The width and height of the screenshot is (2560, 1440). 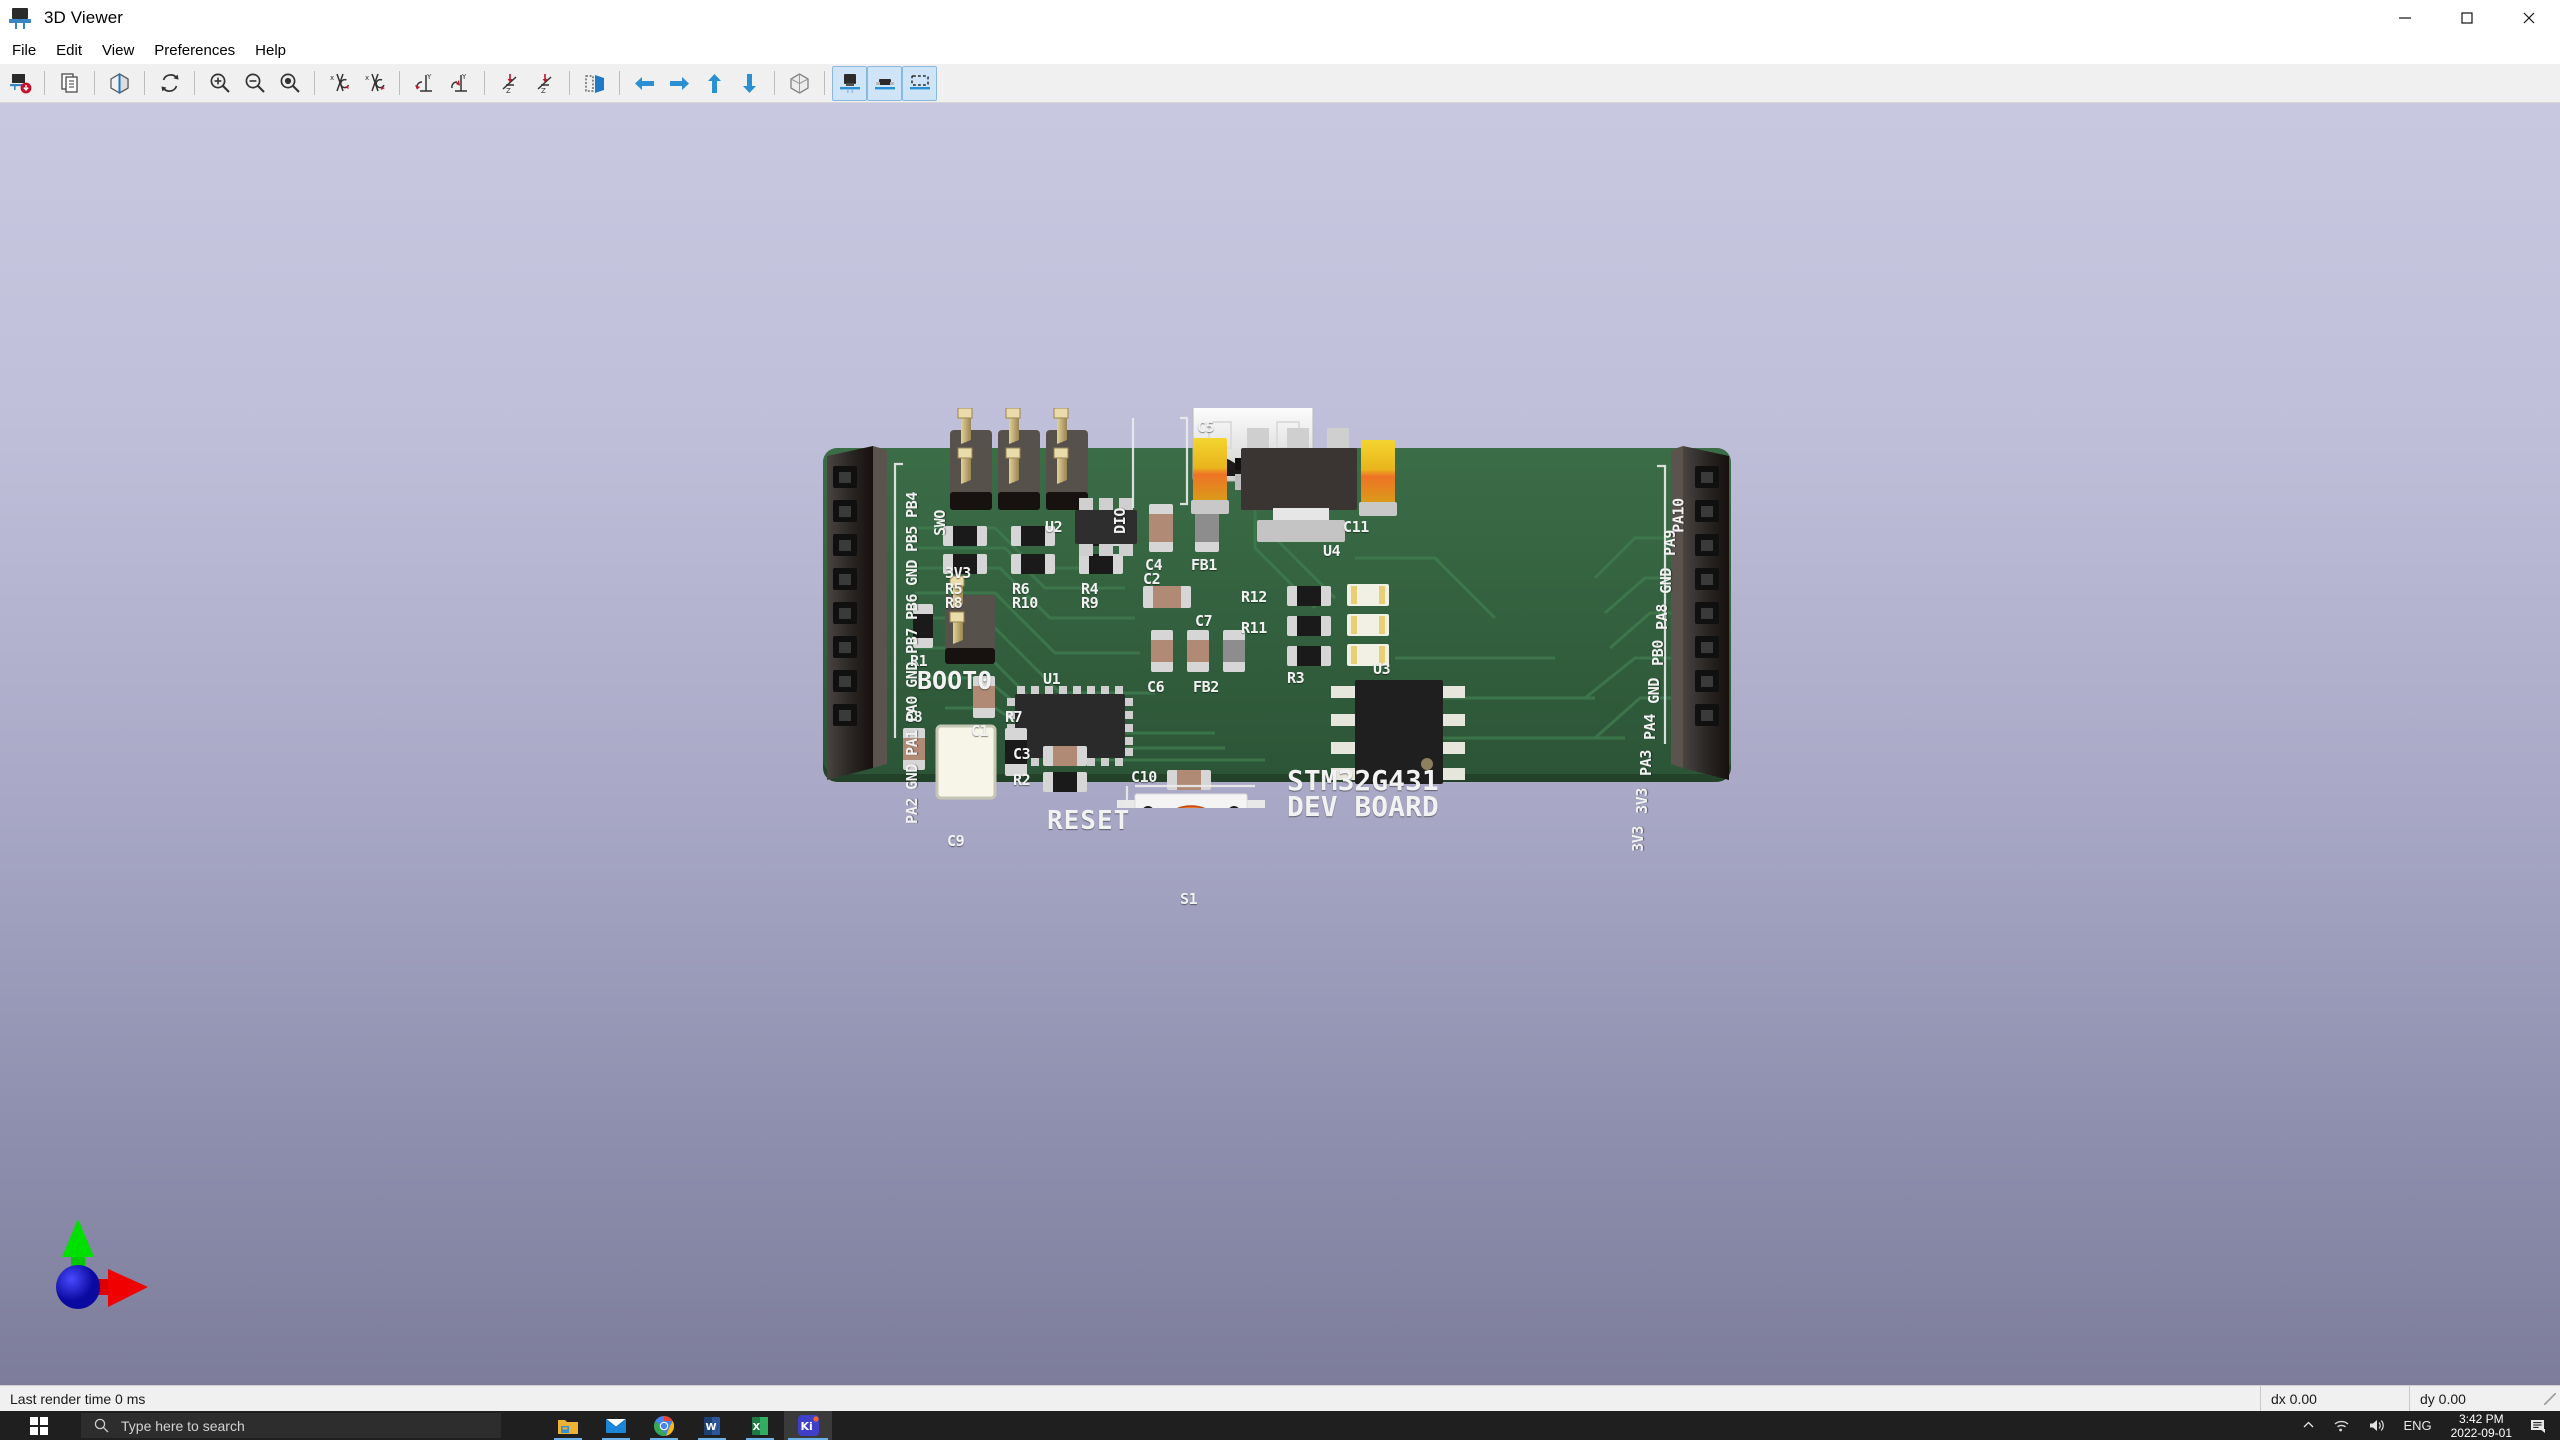 I want to click on silk-pin-PA4: PA4, so click(x=1649, y=726).